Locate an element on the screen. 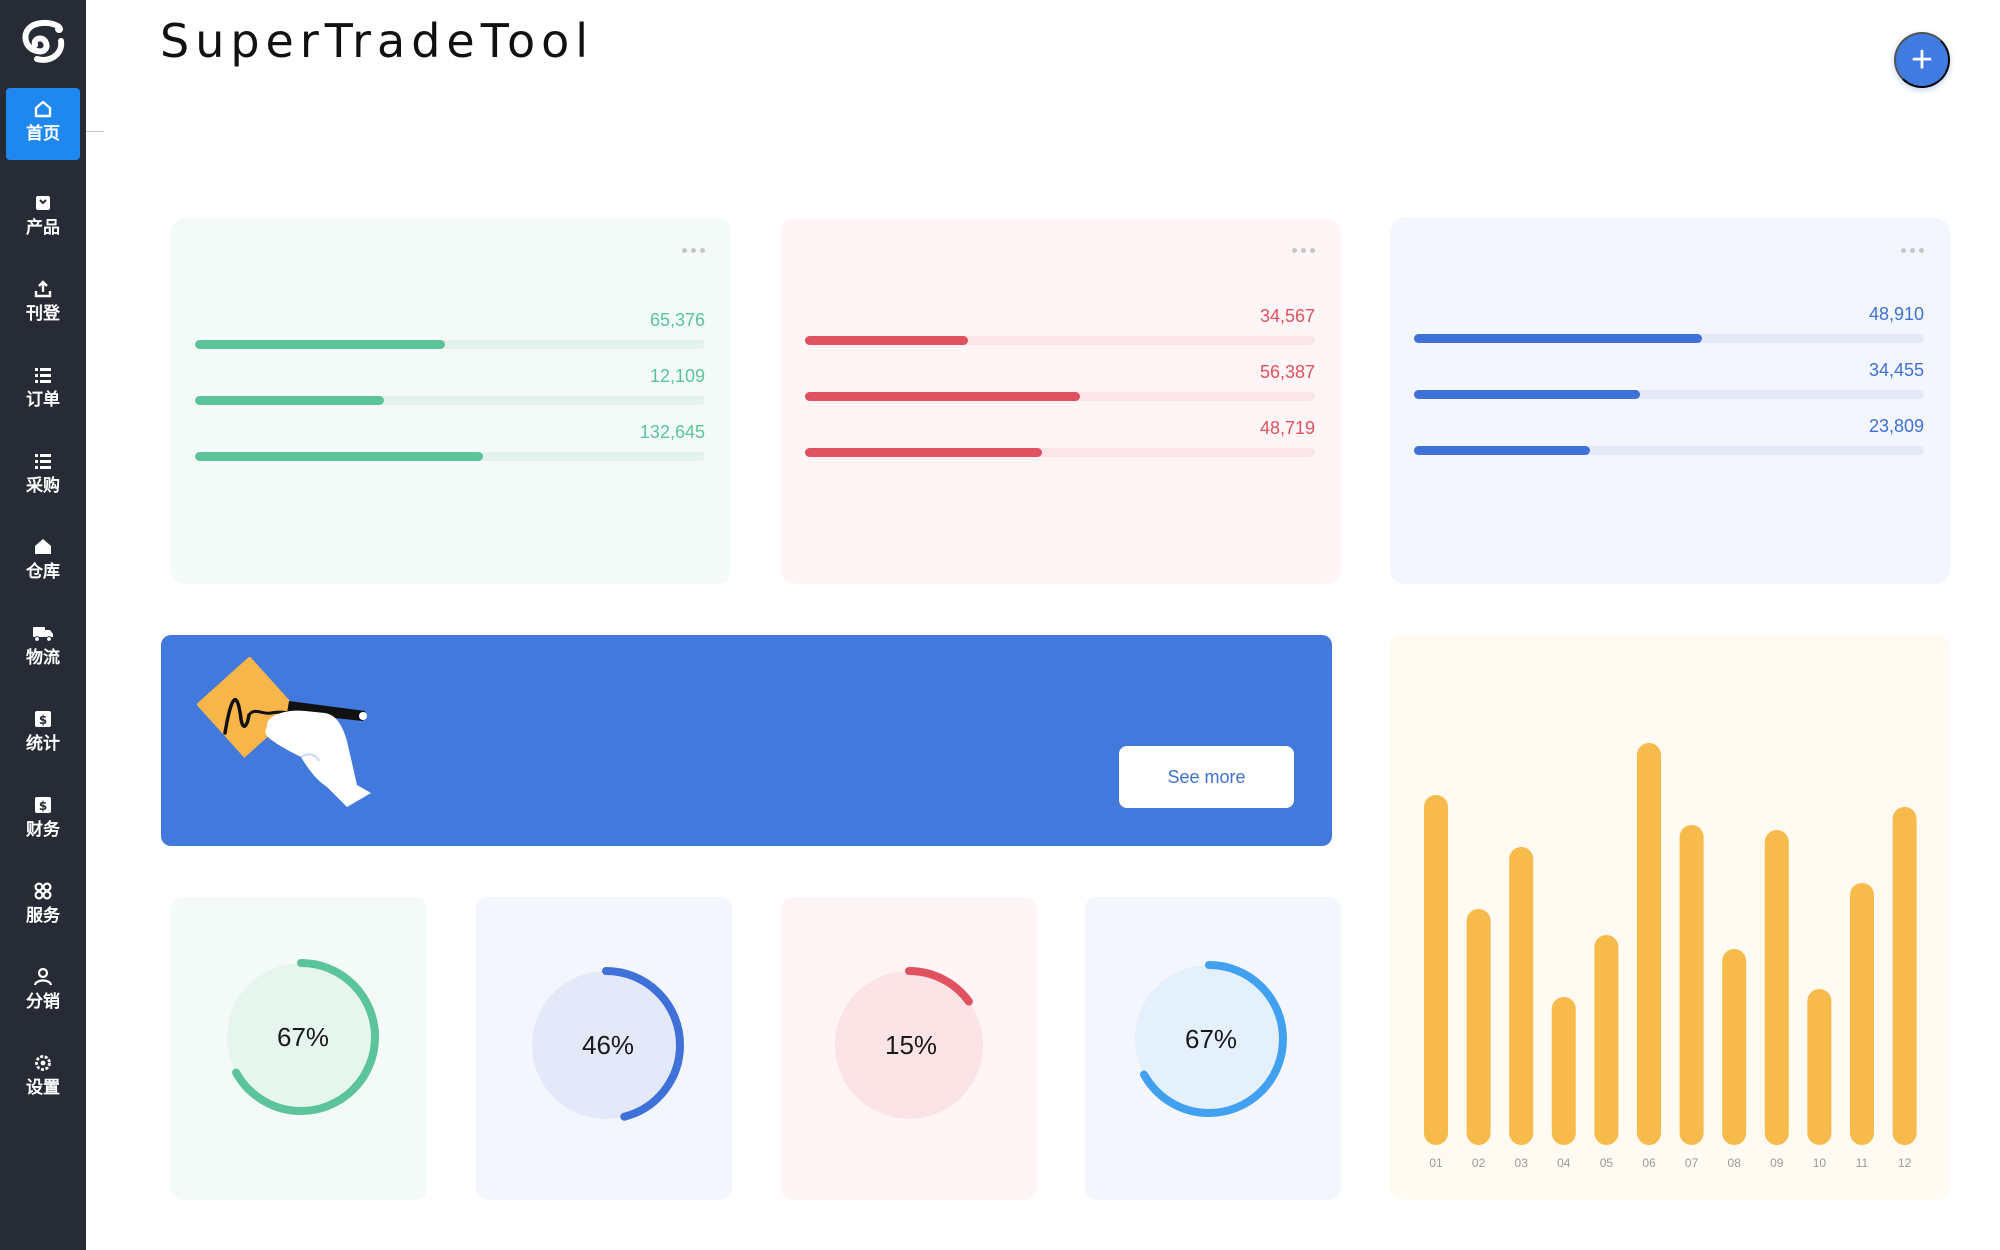  chart-tick-label: 08 is located at coordinates (1735, 1163).